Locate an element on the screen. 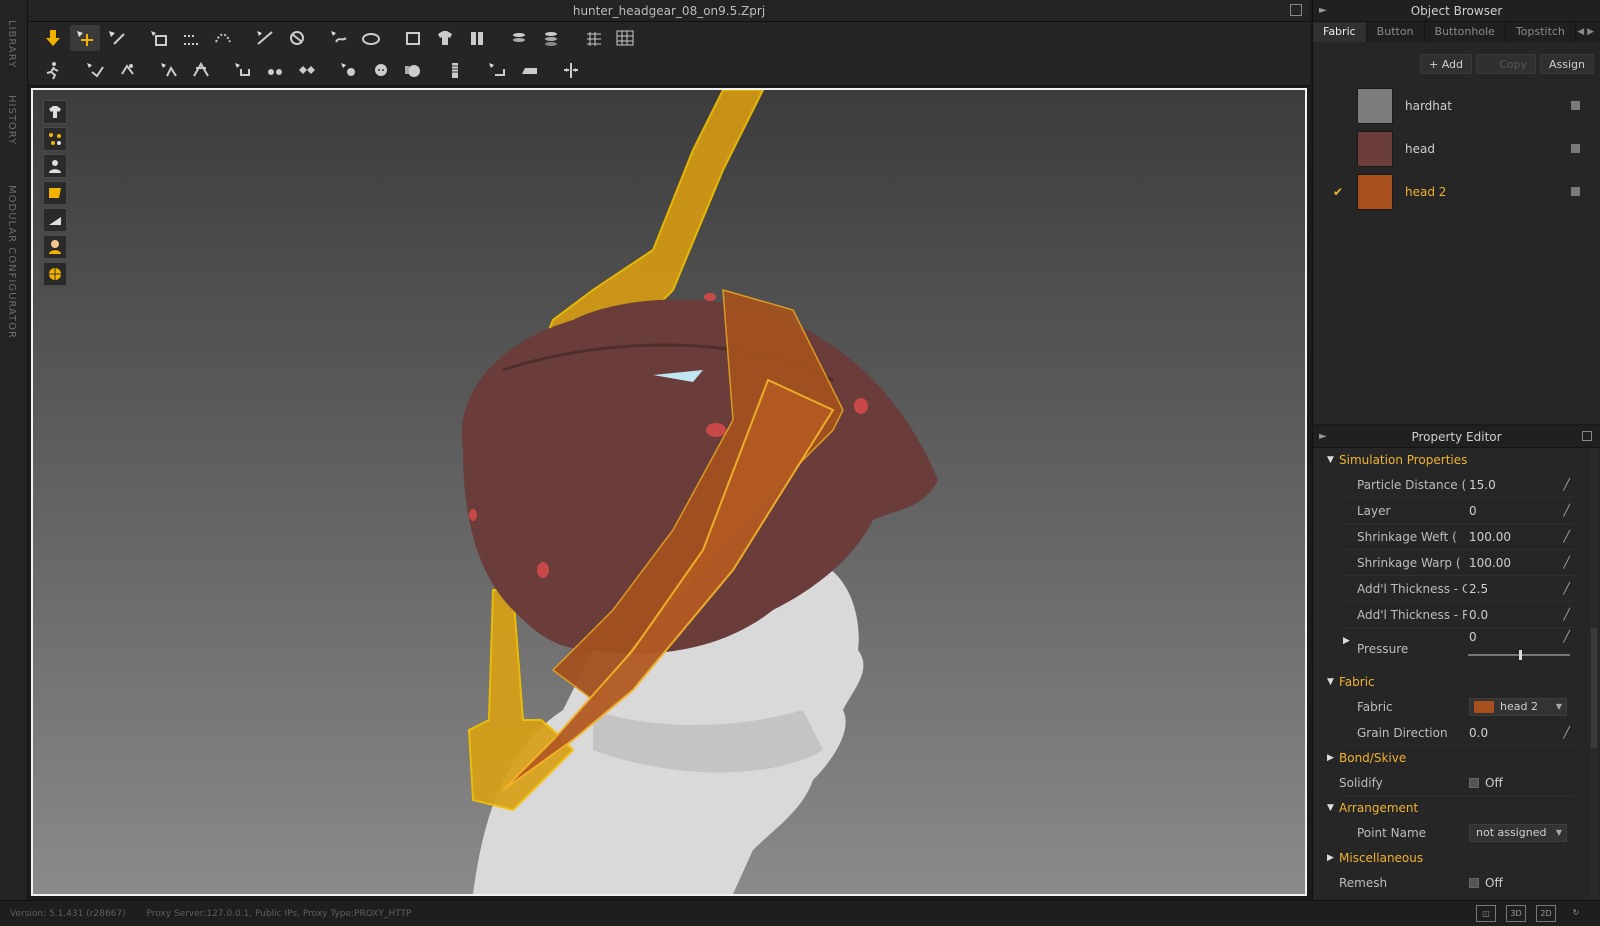 Image resolution: width=1600 pixels, height=926 pixels. assign-fabric-button: Assign is located at coordinates (1567, 64).